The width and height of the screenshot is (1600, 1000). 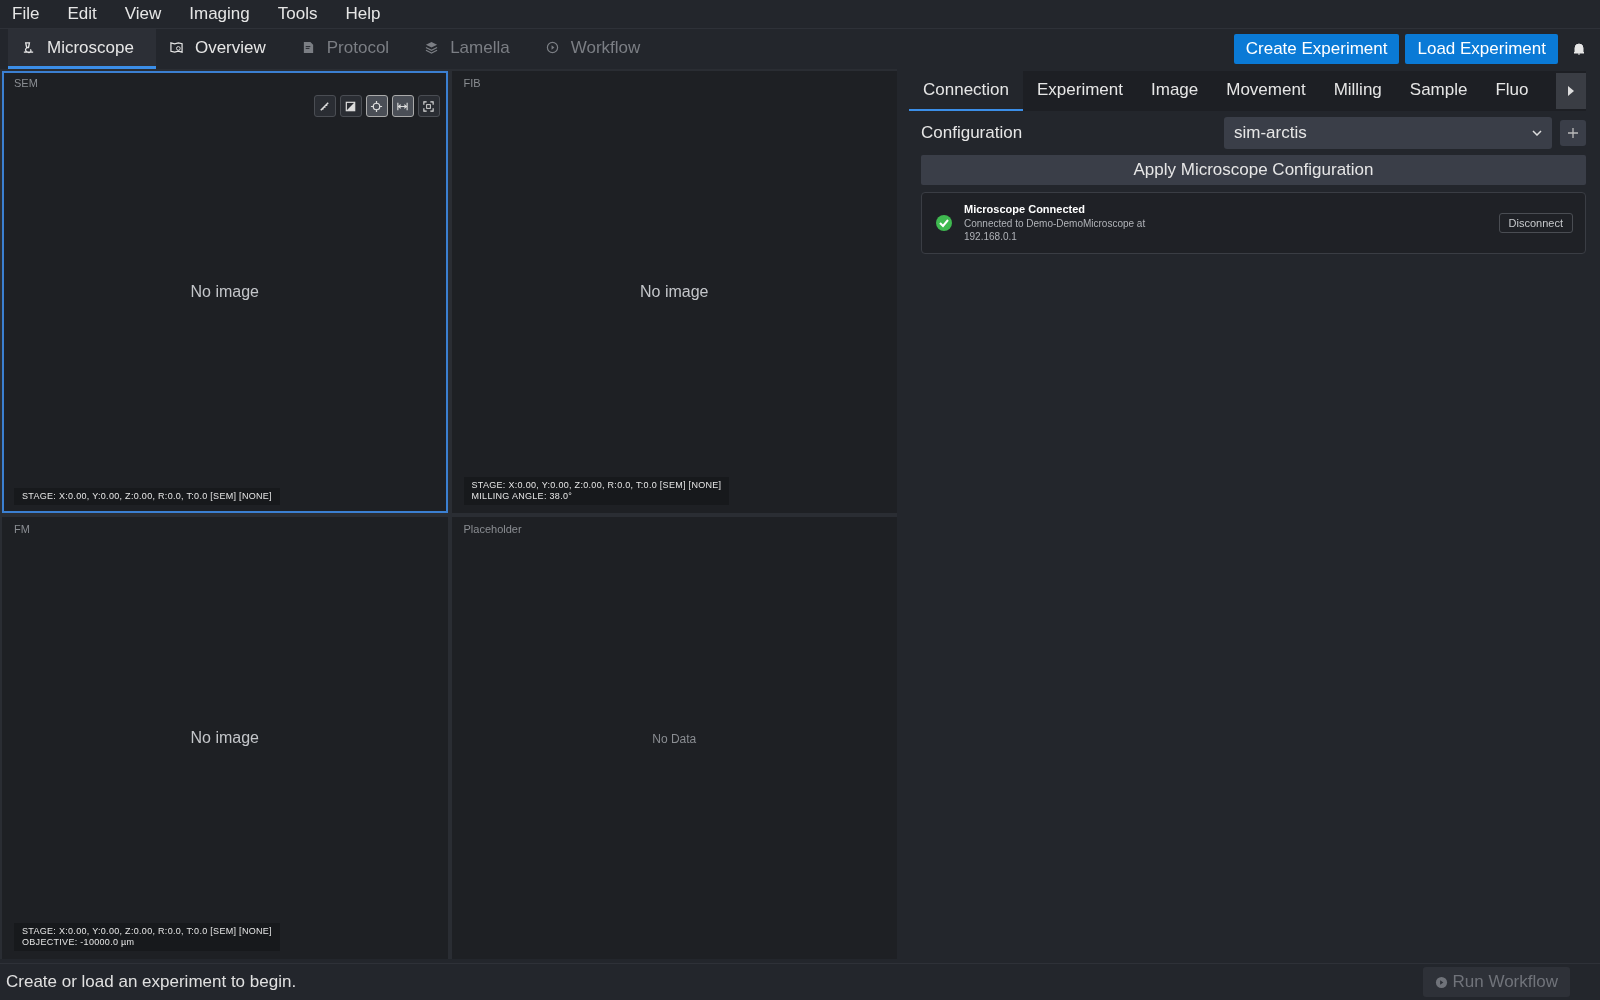 I want to click on main-tab: Overview, so click(x=221, y=49).